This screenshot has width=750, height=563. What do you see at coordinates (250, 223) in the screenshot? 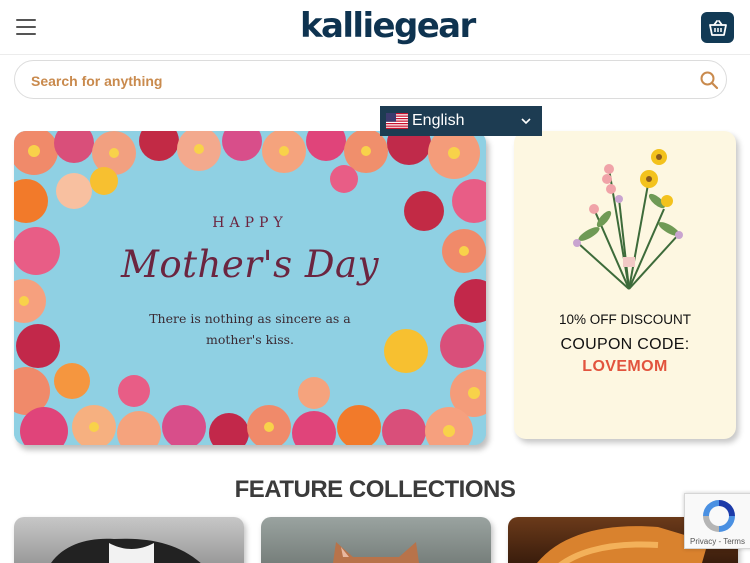
I see `banner-happy-text: HAPPY` at bounding box center [250, 223].